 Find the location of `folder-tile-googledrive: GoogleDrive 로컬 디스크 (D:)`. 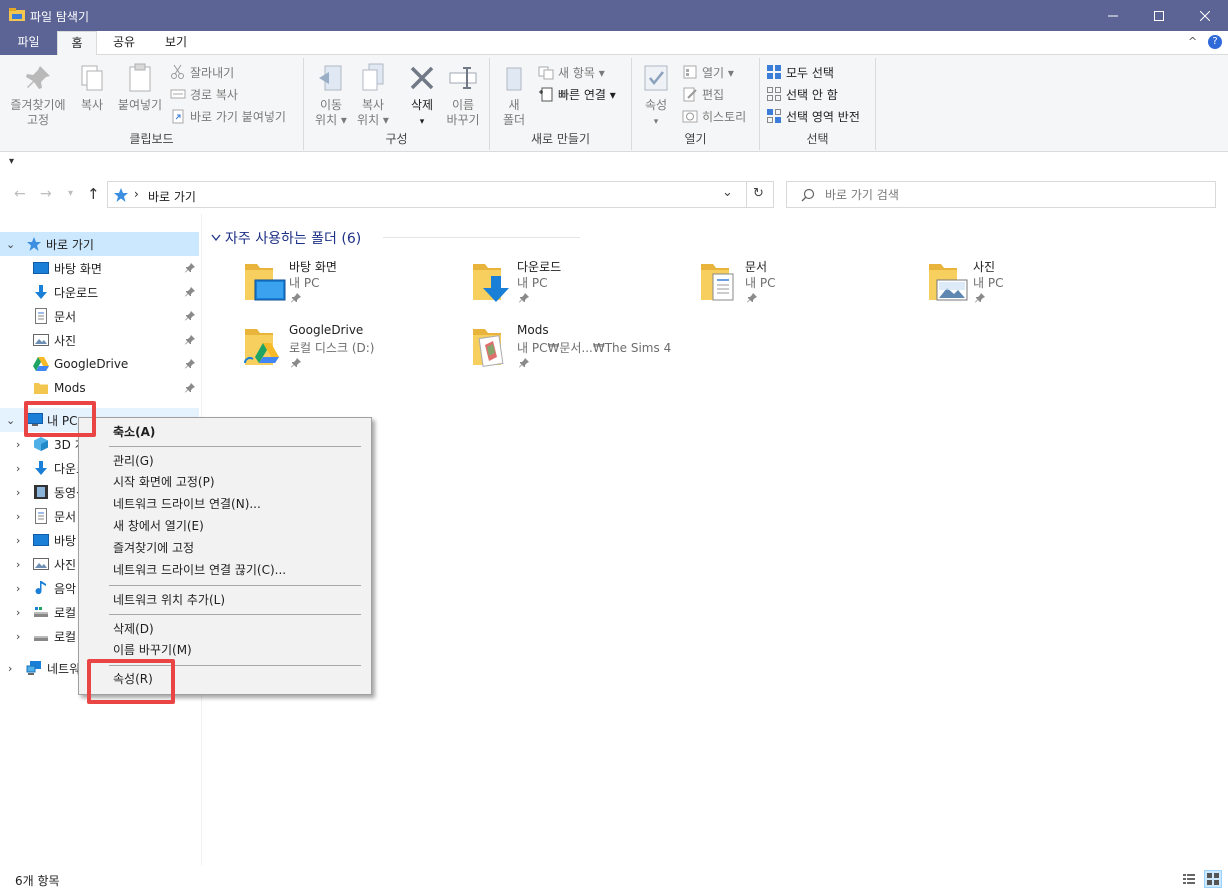

folder-tile-googledrive: GoogleDrive 로컬 디스크 (D:) is located at coordinates (355, 353).